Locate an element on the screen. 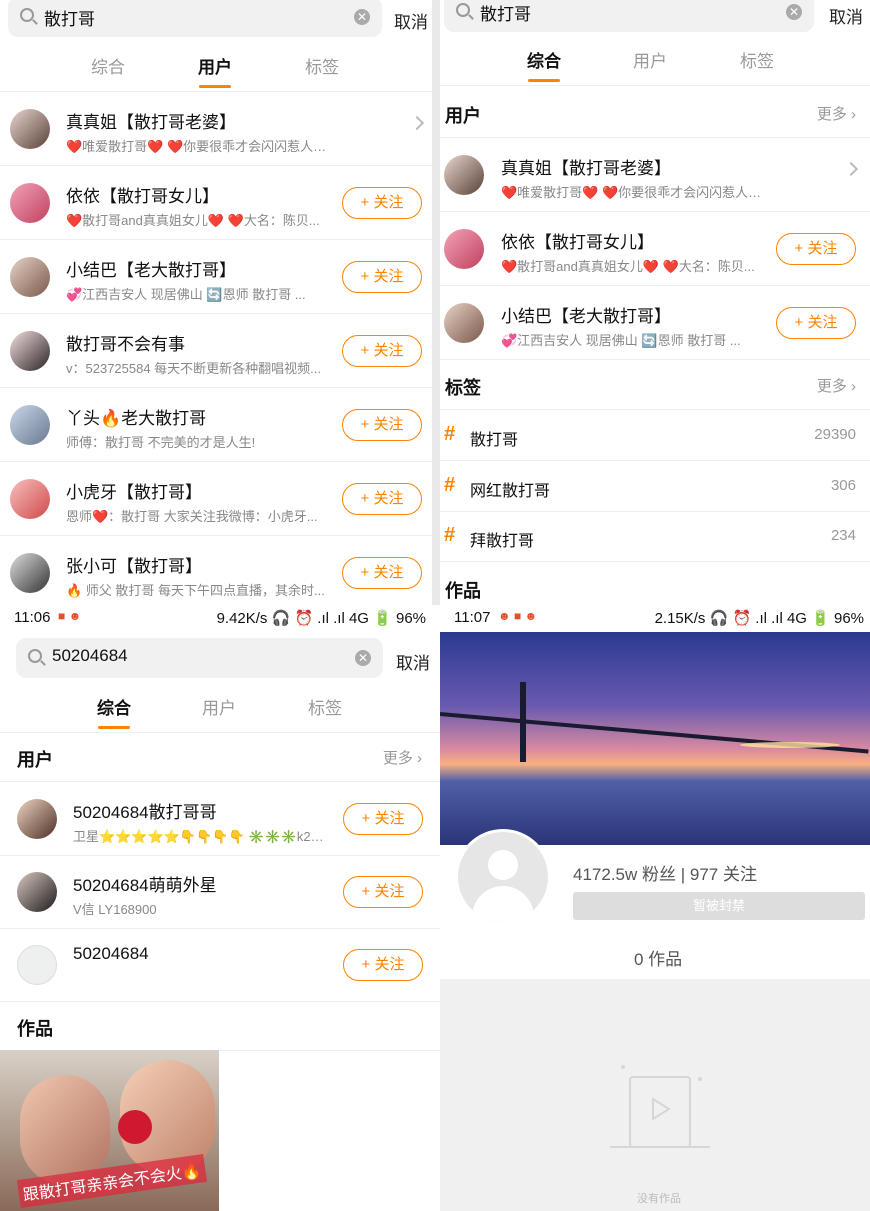  user-row: 小虎牙【散打哥】 恩师❤️：散打哥 大家关注我微博：小虎牙... + 关注 is located at coordinates (216, 499).